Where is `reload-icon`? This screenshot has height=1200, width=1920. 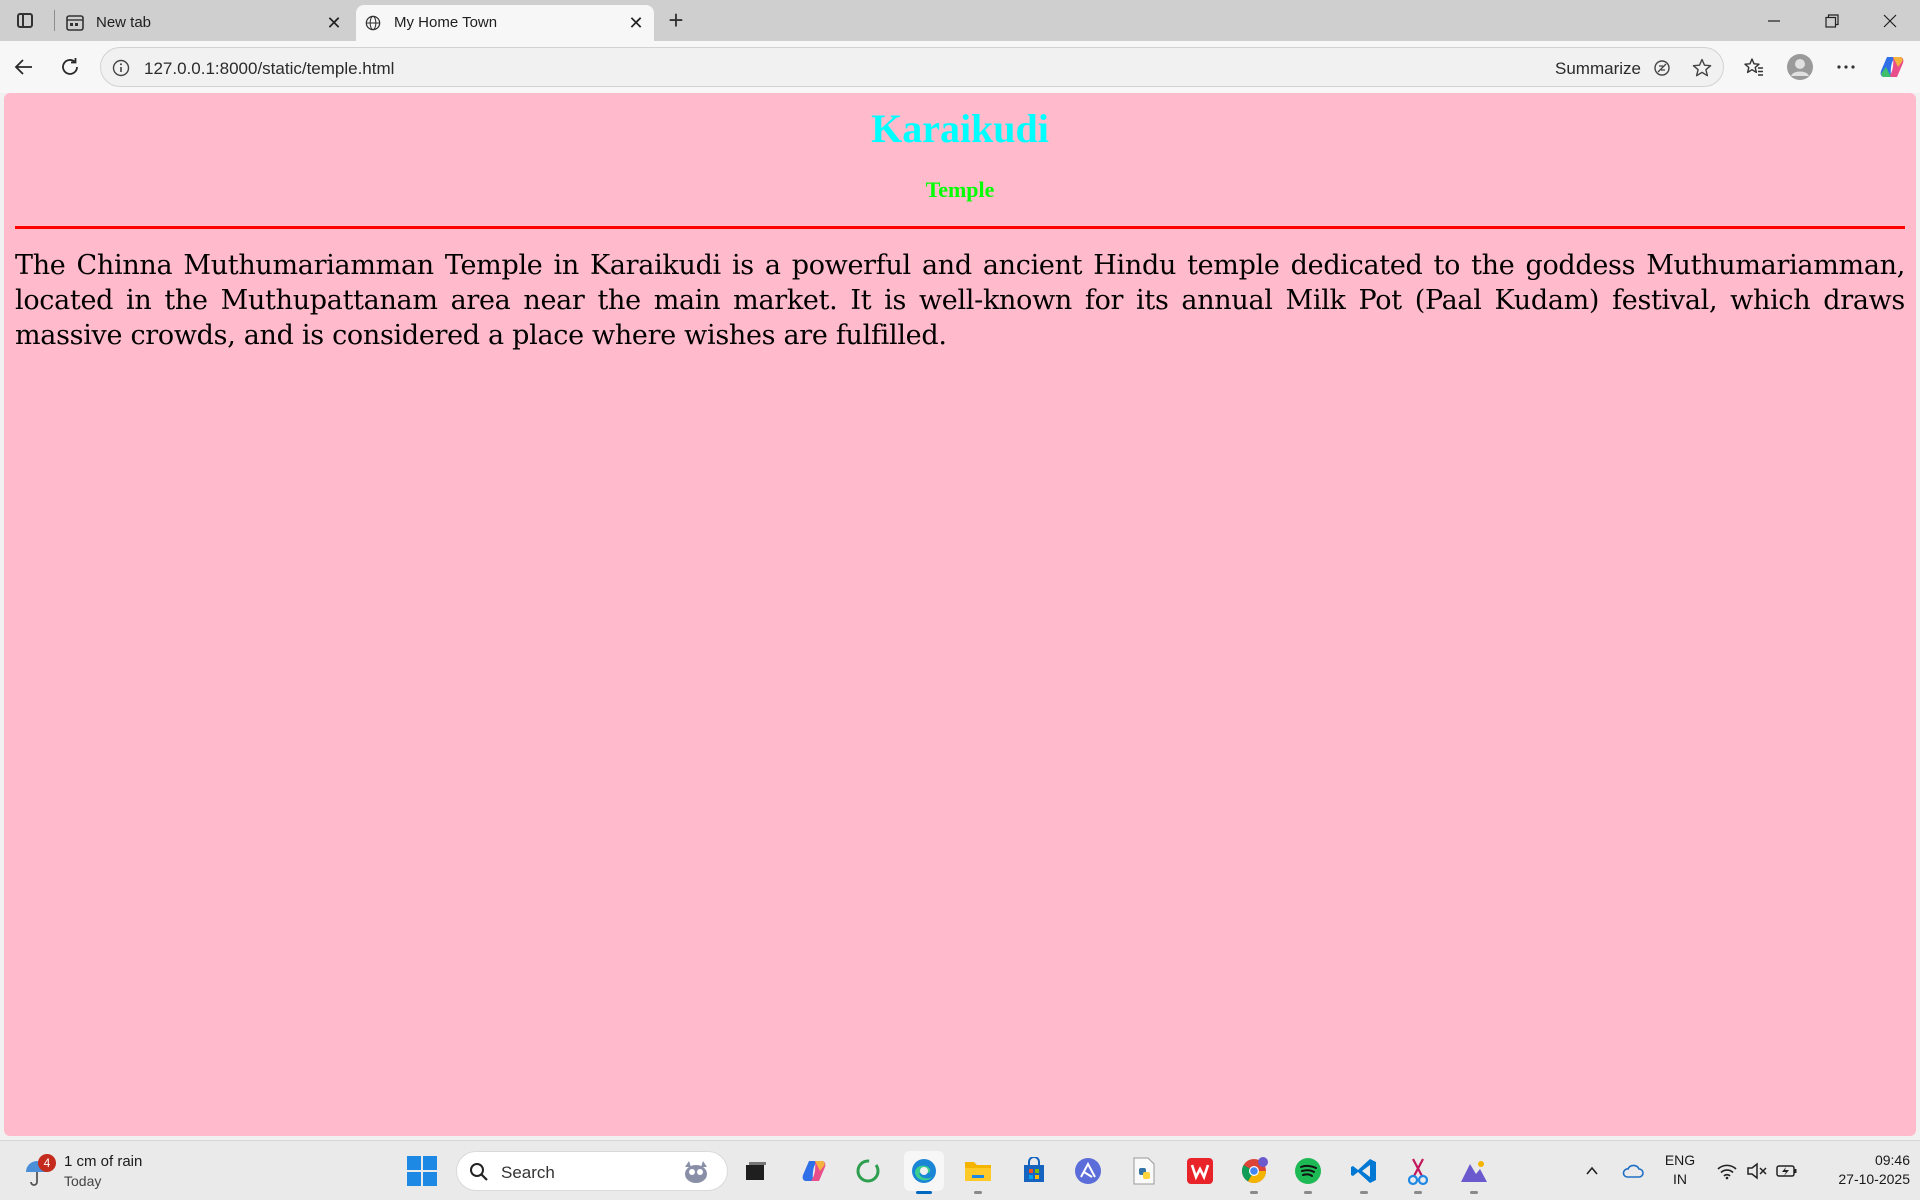 reload-icon is located at coordinates (70, 66).